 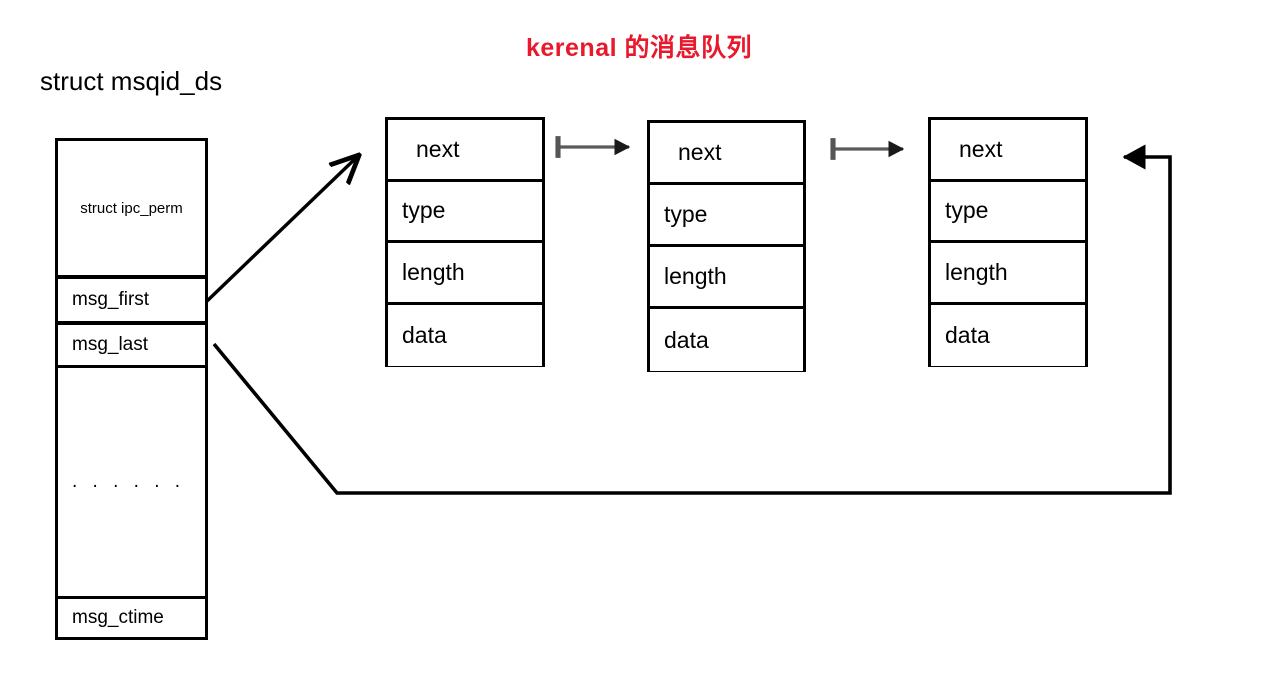 What do you see at coordinates (118, 617) in the screenshot?
I see `struct-field-msg-ctime-label: msg_ctime` at bounding box center [118, 617].